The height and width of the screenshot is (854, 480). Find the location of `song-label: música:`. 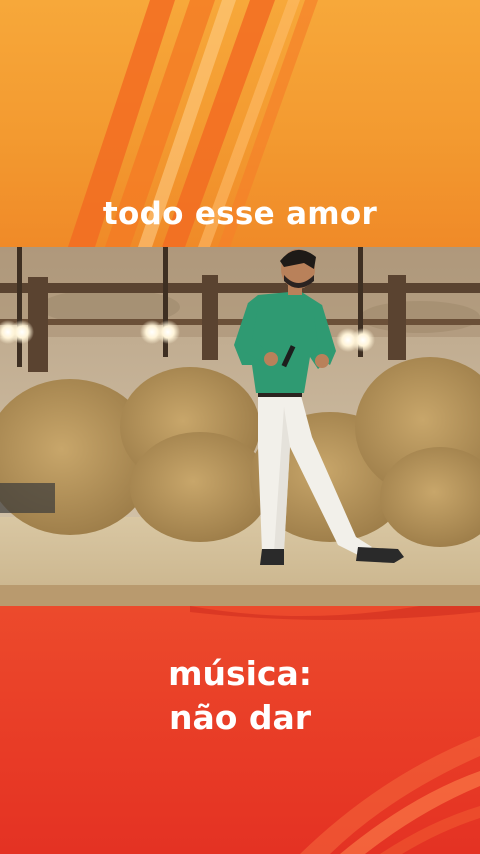

song-label: música: is located at coordinates (240, 673).